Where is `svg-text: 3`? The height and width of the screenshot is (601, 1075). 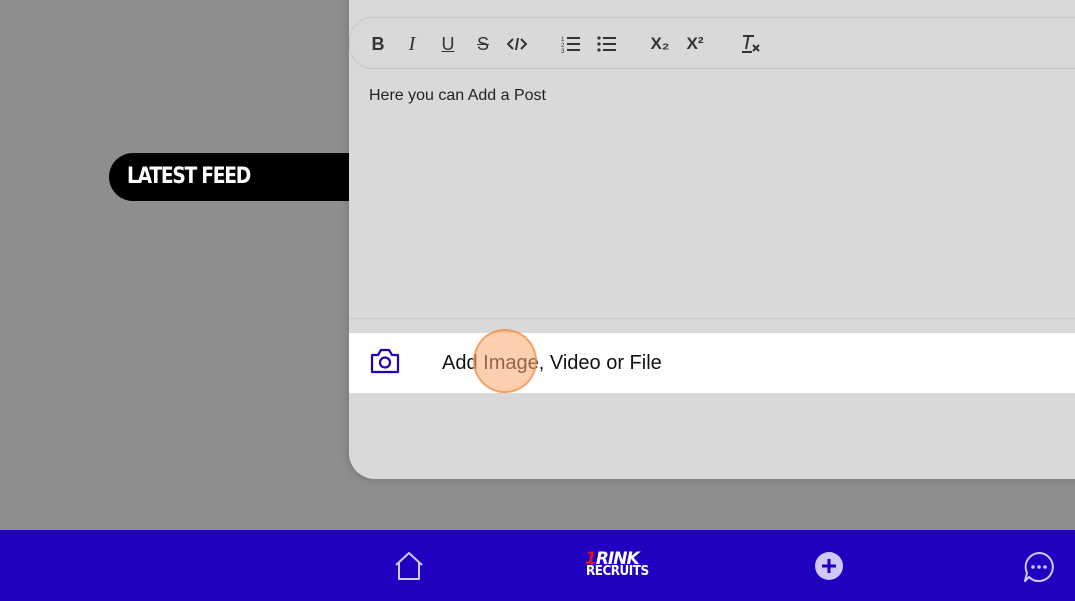 svg-text: 3 is located at coordinates (563, 51).